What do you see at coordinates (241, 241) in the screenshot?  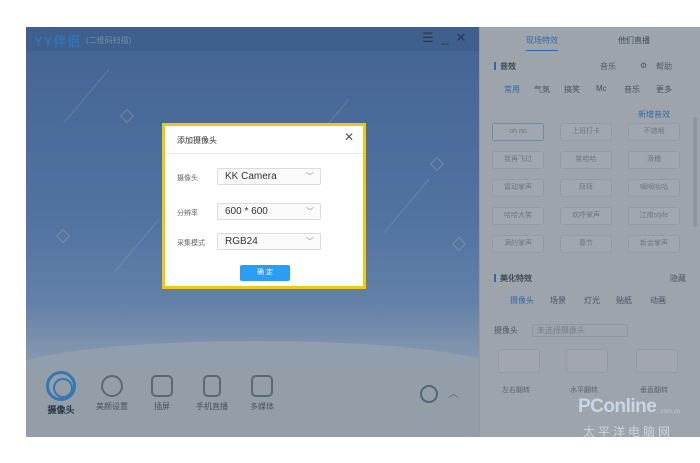 I see `capture-mode-select-value: RGB24` at bounding box center [241, 241].